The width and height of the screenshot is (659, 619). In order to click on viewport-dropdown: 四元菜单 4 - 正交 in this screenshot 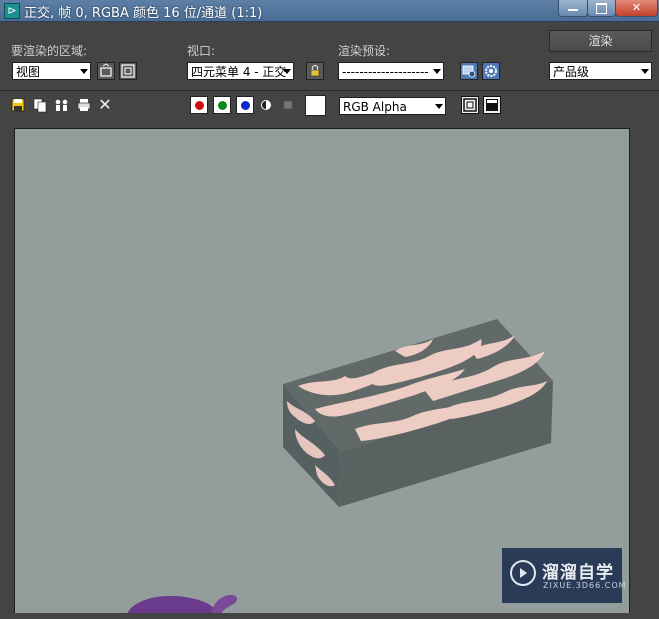, I will do `click(240, 71)`.